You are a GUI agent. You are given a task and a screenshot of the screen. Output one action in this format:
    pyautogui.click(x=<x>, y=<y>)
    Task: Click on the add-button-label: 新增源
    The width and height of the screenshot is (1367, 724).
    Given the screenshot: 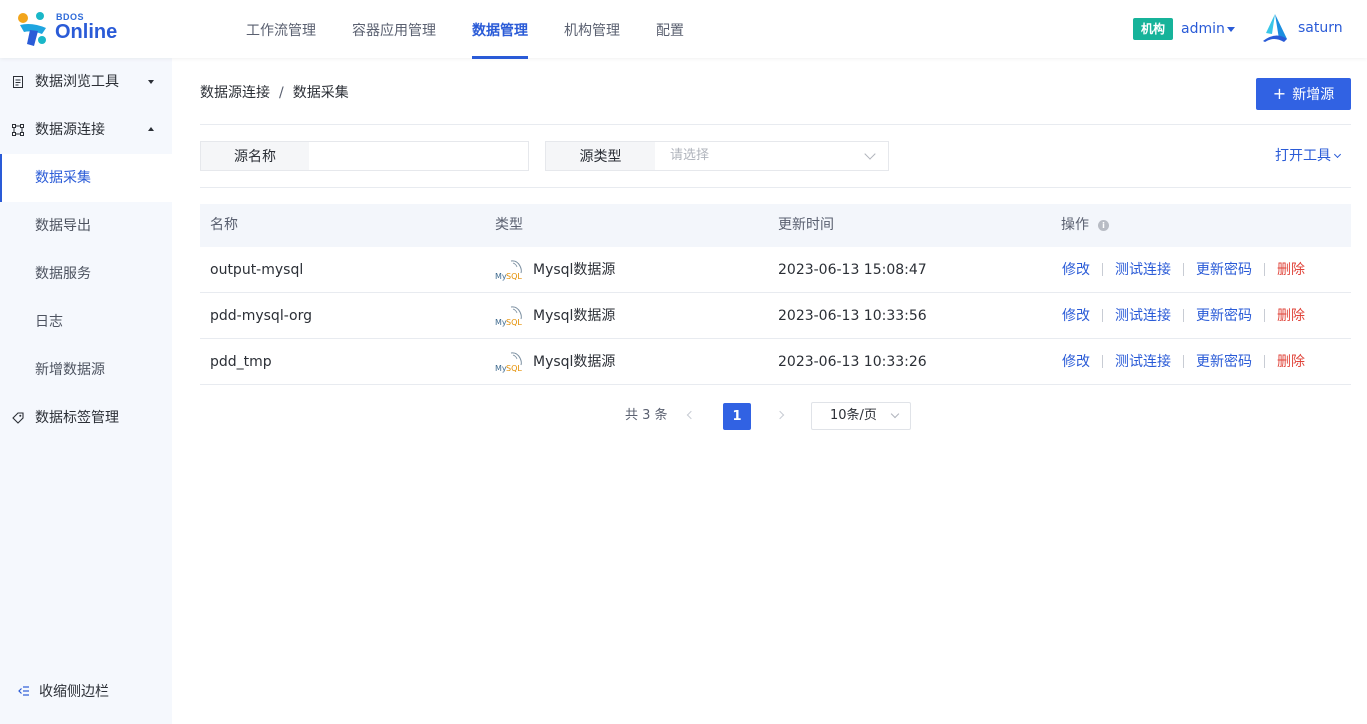 What is the action you would take?
    pyautogui.click(x=1313, y=95)
    